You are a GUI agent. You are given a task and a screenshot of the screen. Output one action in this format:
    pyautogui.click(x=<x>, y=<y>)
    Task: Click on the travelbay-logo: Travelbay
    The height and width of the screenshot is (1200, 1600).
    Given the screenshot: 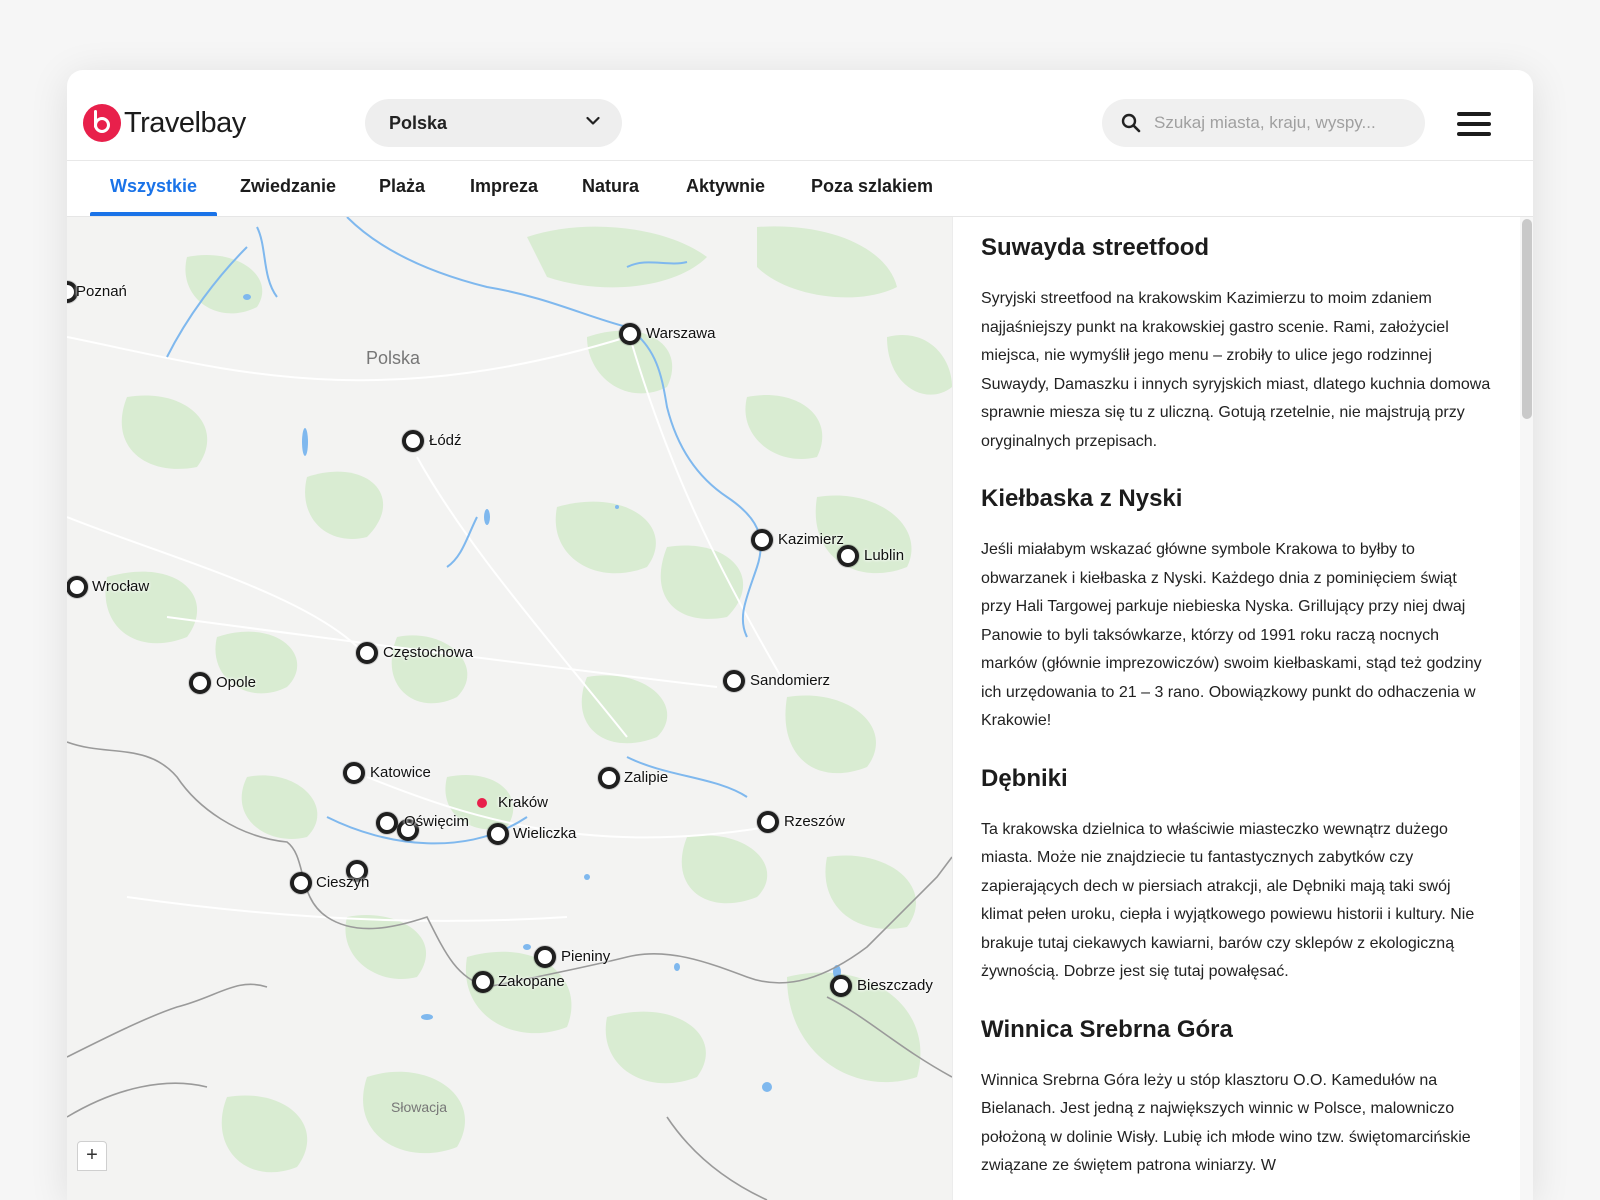 What is the action you would take?
    pyautogui.click(x=164, y=123)
    